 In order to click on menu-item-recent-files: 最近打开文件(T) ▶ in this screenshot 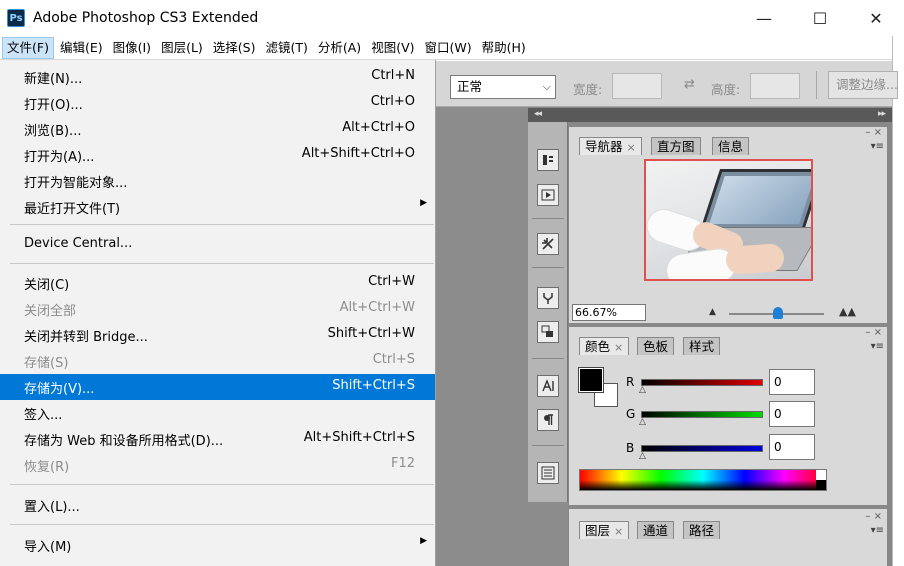, I will do `click(217, 207)`.